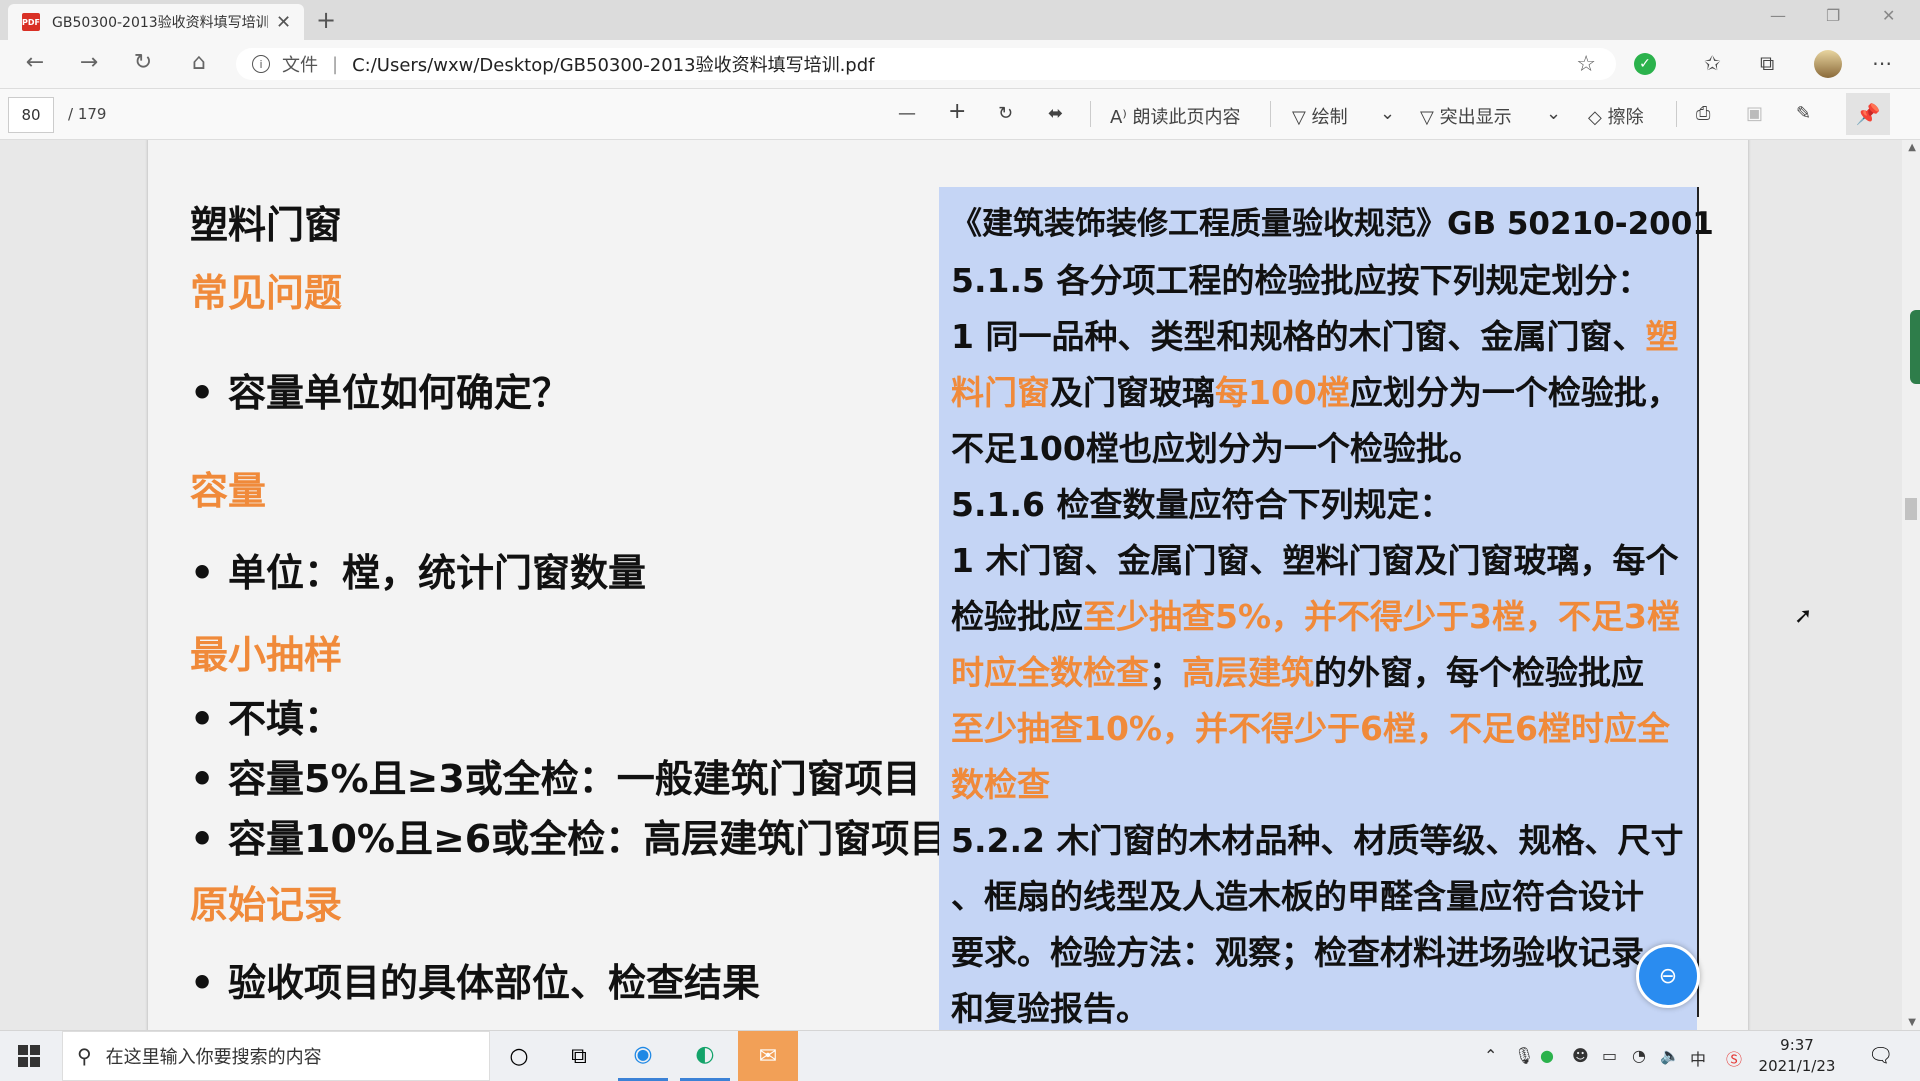 The image size is (1920, 1081). What do you see at coordinates (1055, 113) in the screenshot?
I see `fit-page-icon: ⬌` at bounding box center [1055, 113].